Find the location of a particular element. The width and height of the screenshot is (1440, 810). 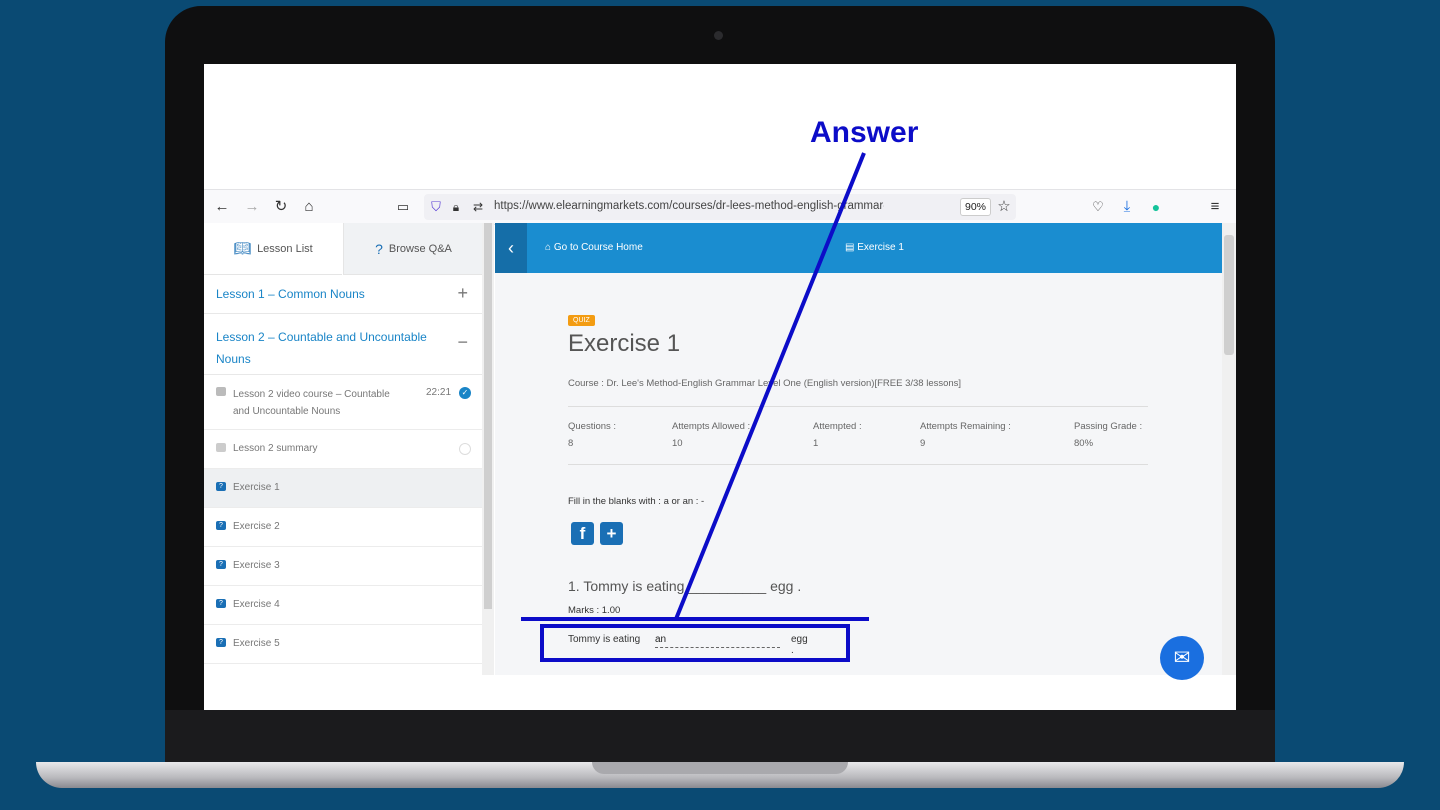

expand-plus-icon: + is located at coordinates (462, 293).